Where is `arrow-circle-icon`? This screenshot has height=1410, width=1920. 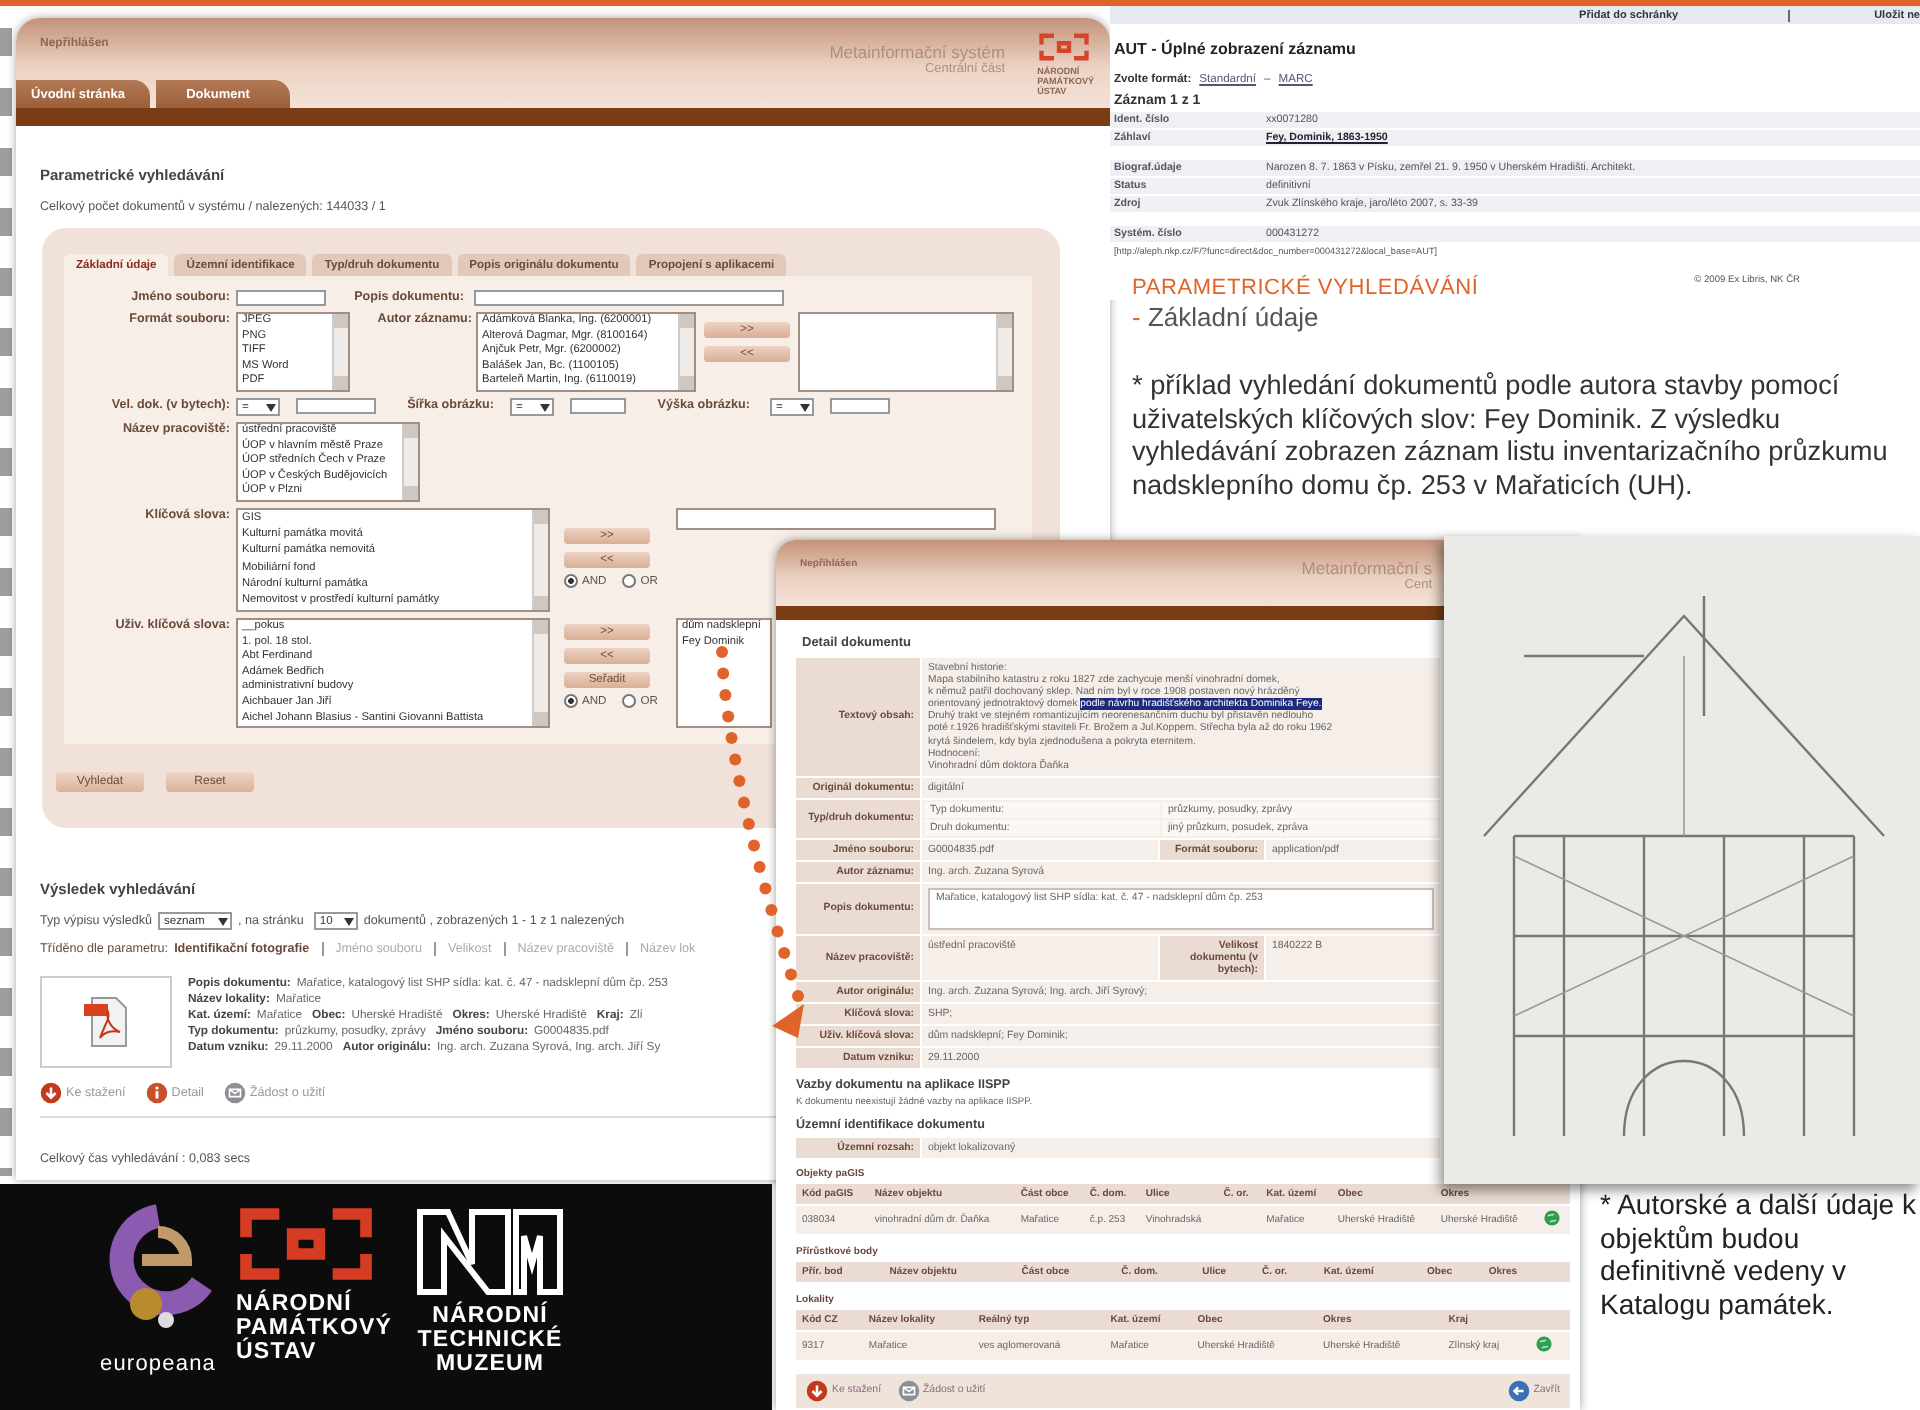 arrow-circle-icon is located at coordinates (1518, 1390).